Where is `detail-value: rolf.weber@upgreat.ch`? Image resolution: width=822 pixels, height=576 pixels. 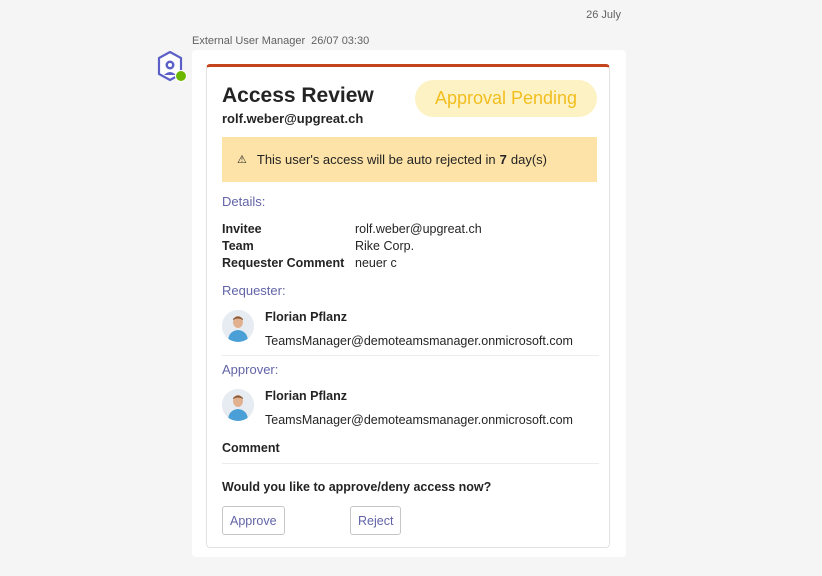
detail-value: rolf.weber@upgreat.ch is located at coordinates (418, 229).